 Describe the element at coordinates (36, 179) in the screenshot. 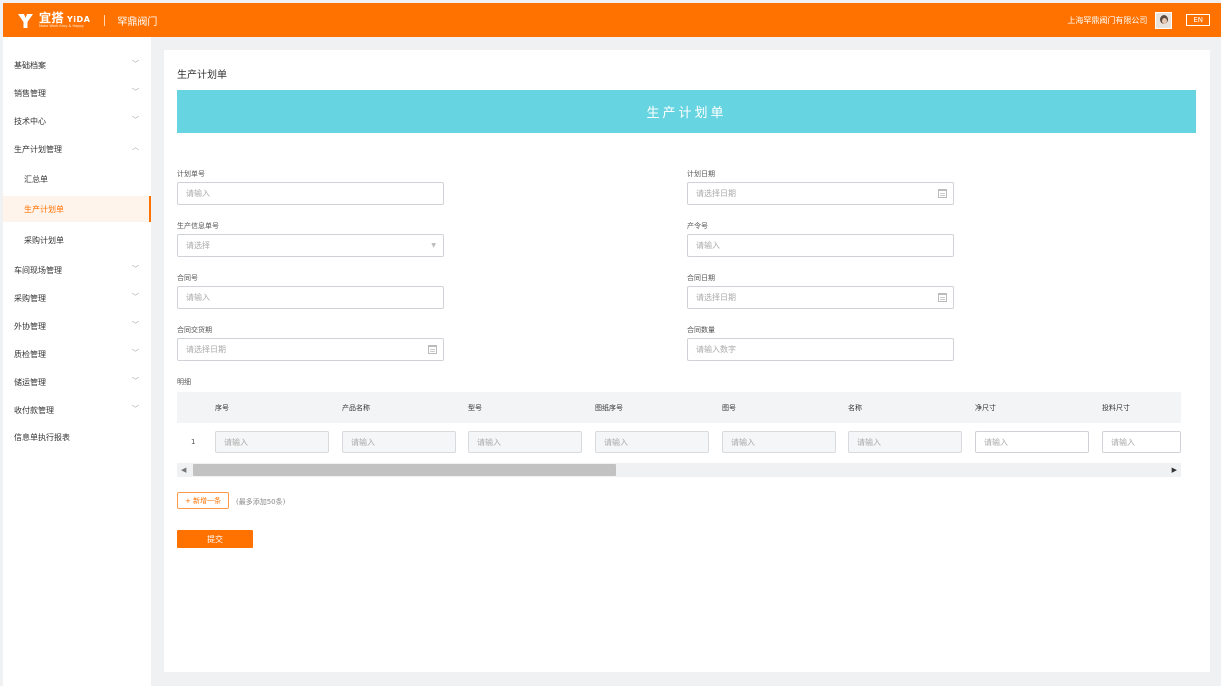

I see `sidebar-item-label: 汇总单` at that location.